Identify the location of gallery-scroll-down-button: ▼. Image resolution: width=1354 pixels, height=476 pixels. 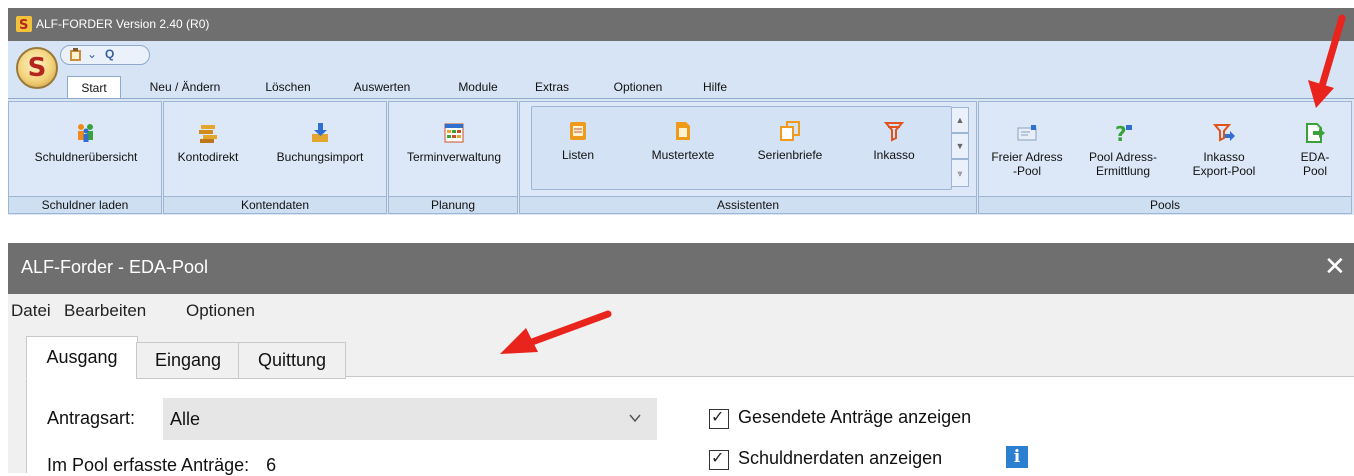
(960, 146).